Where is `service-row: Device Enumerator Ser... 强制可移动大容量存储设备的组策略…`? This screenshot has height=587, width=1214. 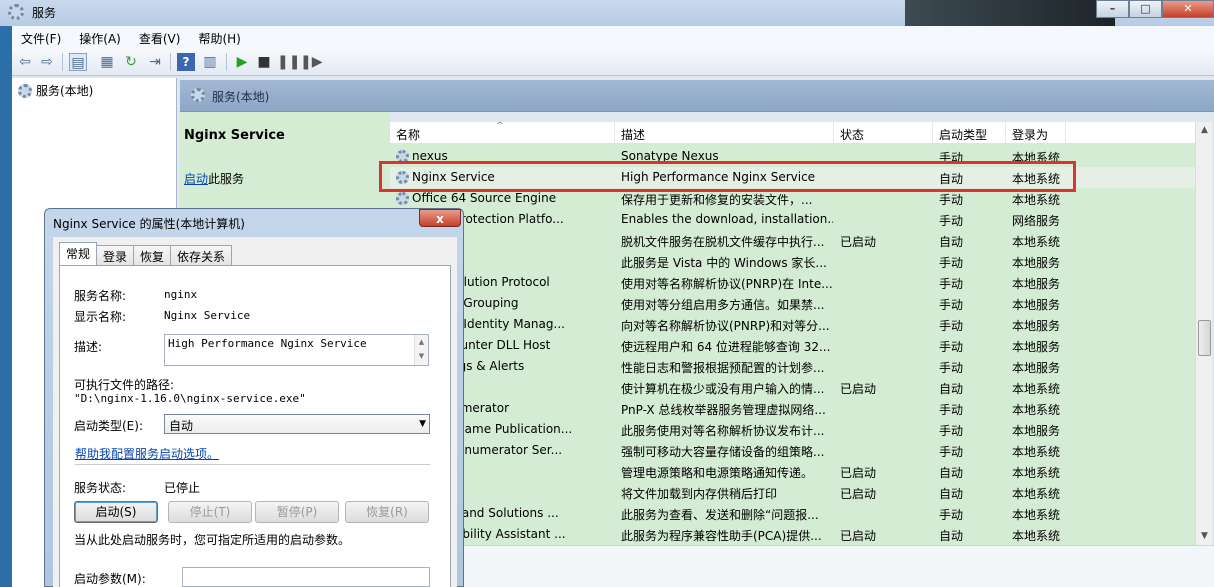 service-row: Device Enumerator Ser... 强制可移动大容量存储设备的组策略… is located at coordinates (792, 450).